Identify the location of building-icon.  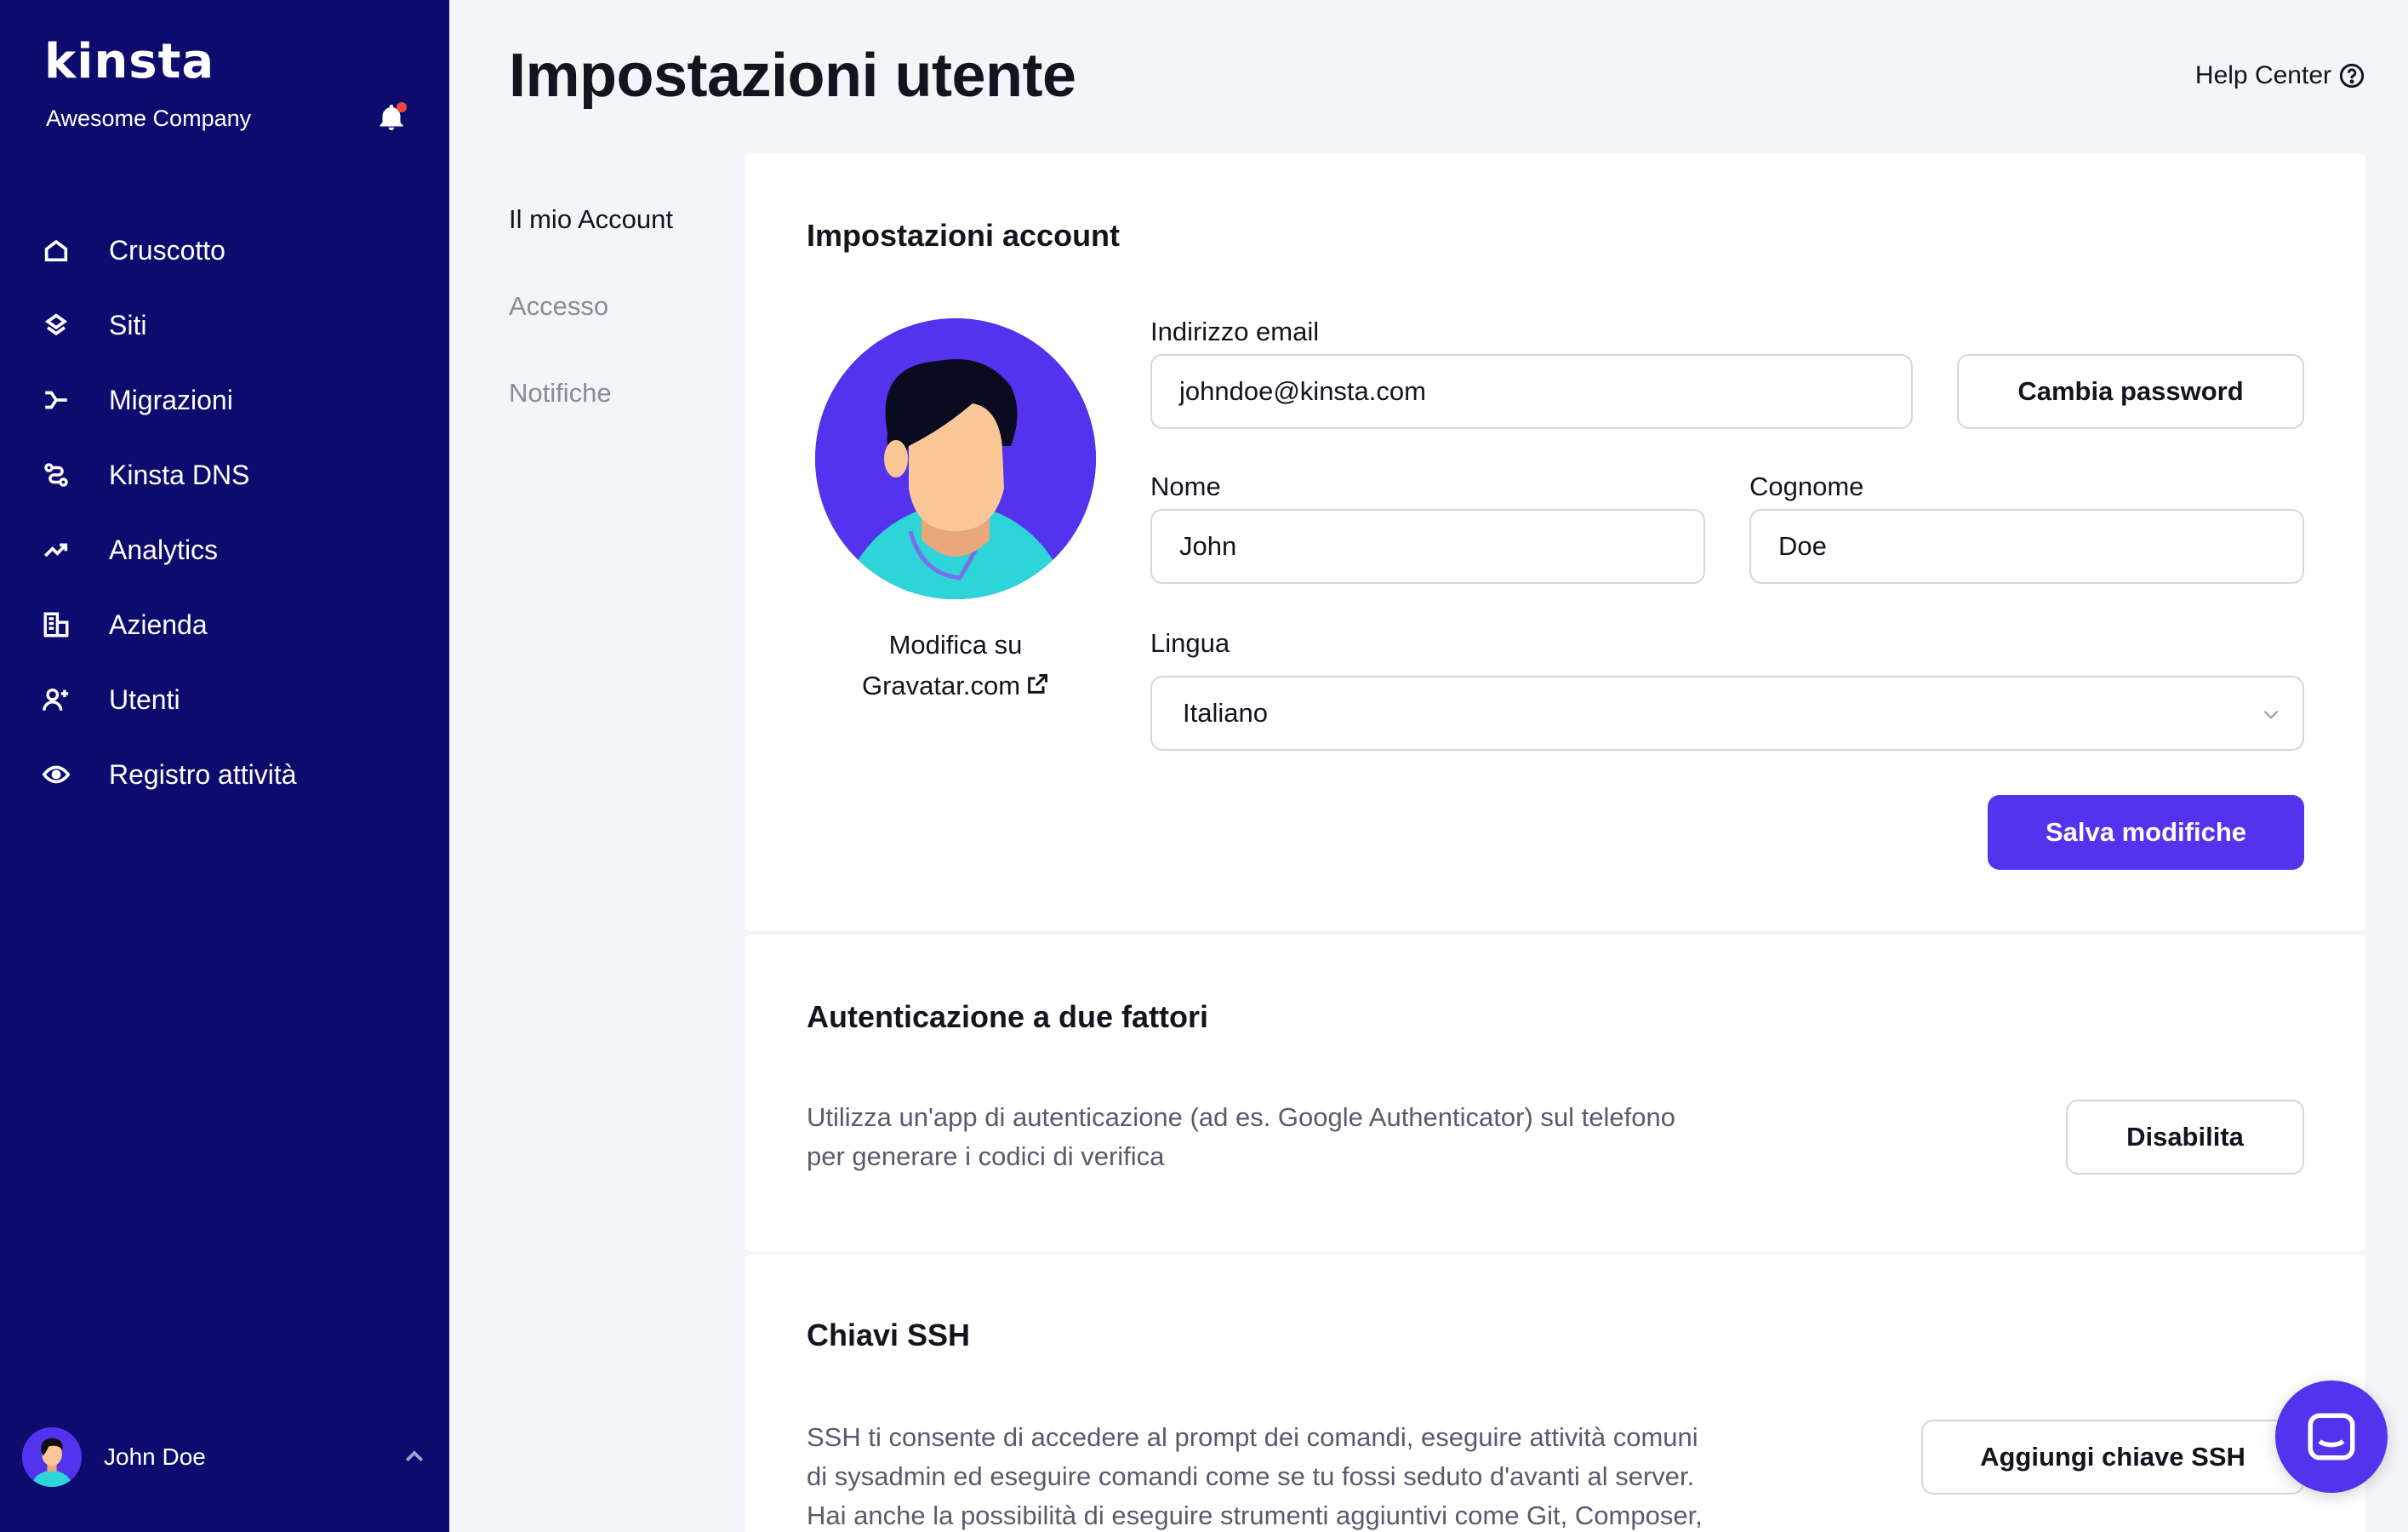
(56, 625).